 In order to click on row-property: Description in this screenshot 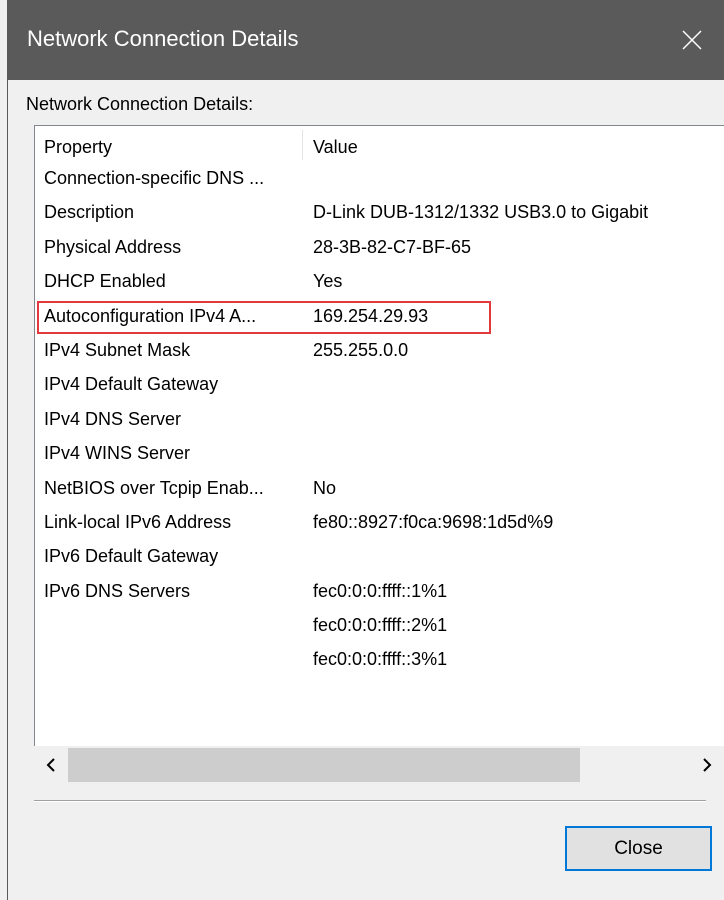, I will do `click(89, 212)`.